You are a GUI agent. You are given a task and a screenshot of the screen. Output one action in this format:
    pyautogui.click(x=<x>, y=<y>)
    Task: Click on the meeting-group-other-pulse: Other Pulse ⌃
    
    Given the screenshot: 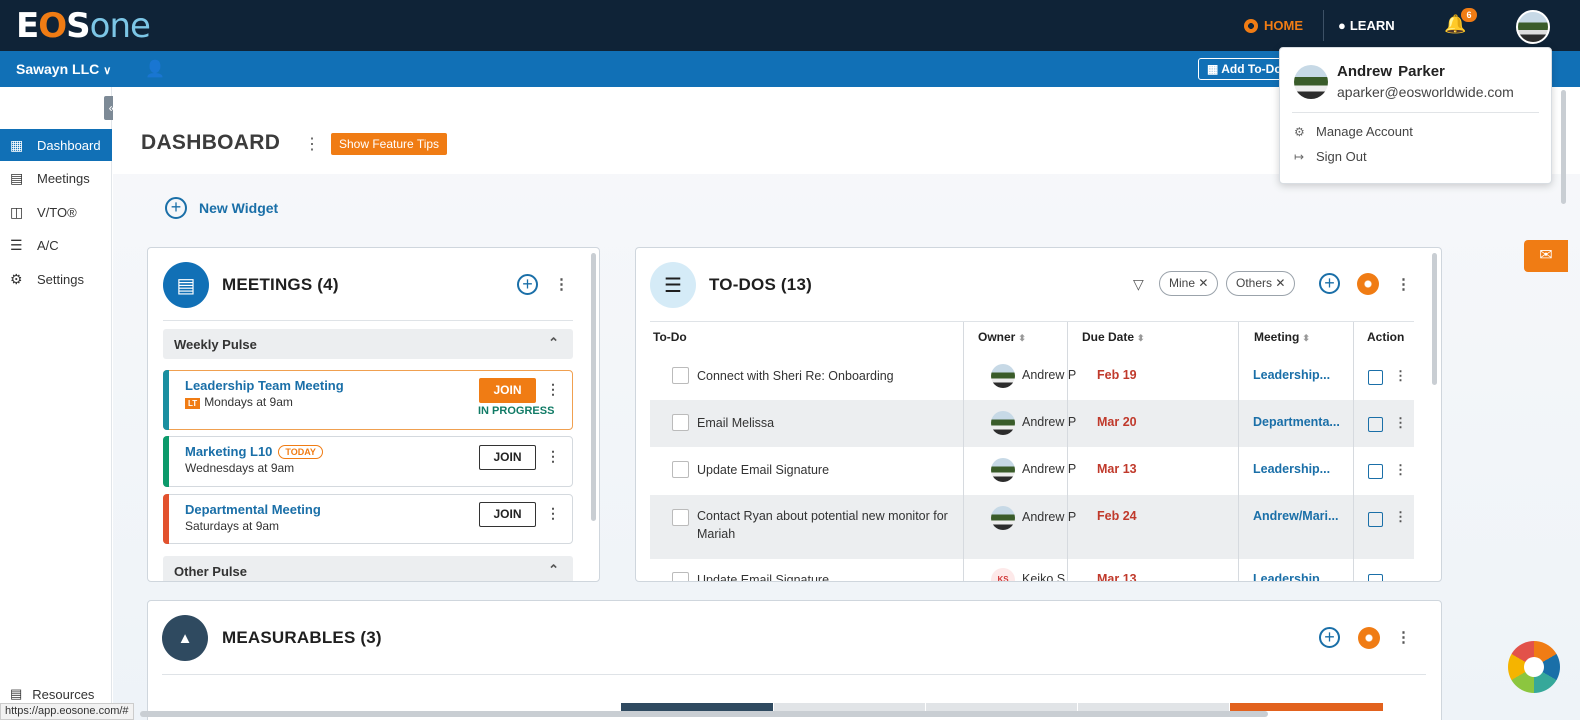 What is the action you would take?
    pyautogui.click(x=368, y=568)
    